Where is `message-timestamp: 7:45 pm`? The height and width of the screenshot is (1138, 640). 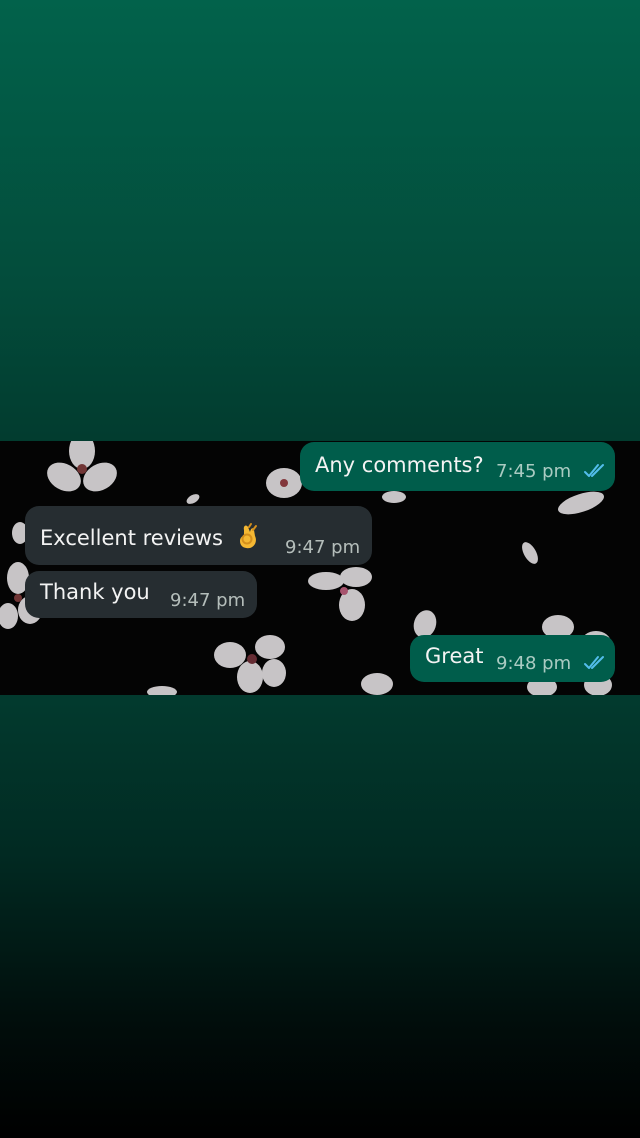 message-timestamp: 7:45 pm is located at coordinates (534, 471).